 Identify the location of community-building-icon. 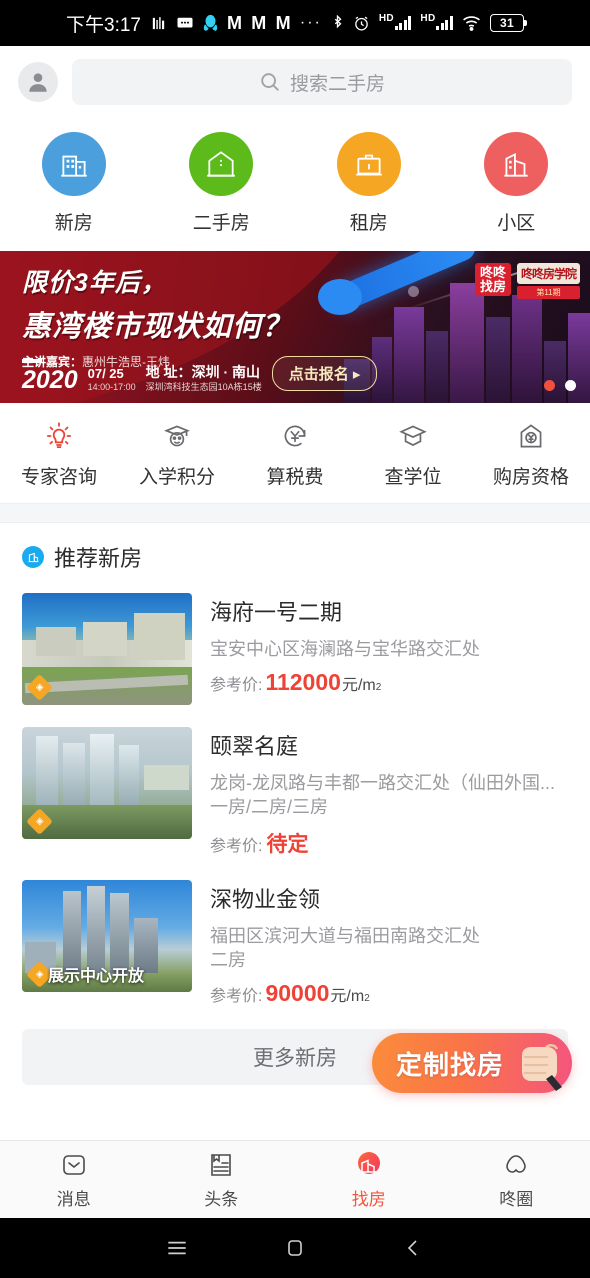
(516, 164).